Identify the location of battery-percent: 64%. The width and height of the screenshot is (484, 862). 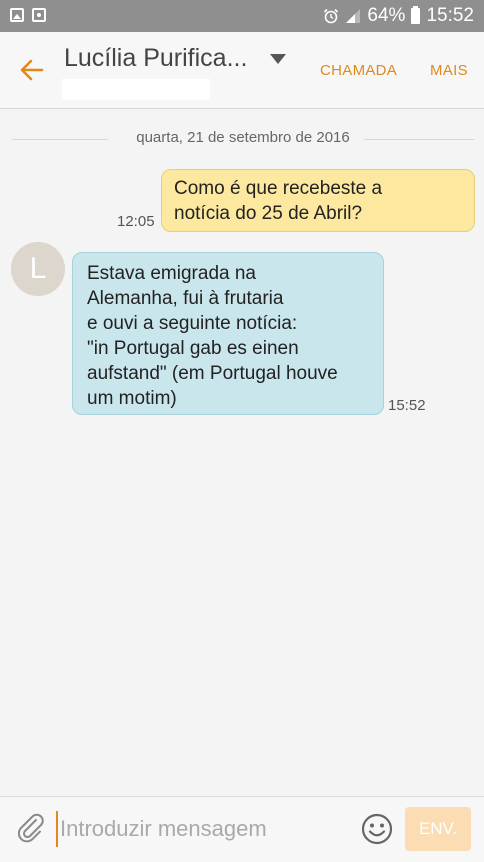
(386, 15).